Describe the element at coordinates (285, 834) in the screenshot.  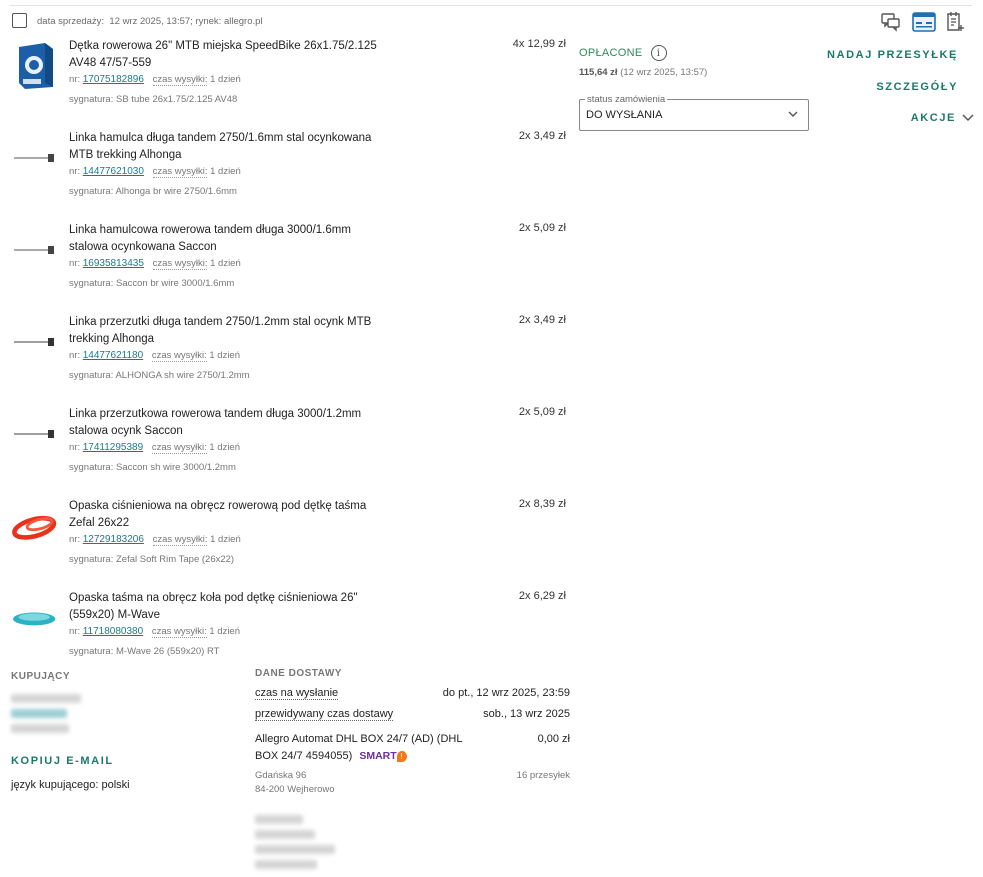
I see `recipient-street-redacted` at that location.